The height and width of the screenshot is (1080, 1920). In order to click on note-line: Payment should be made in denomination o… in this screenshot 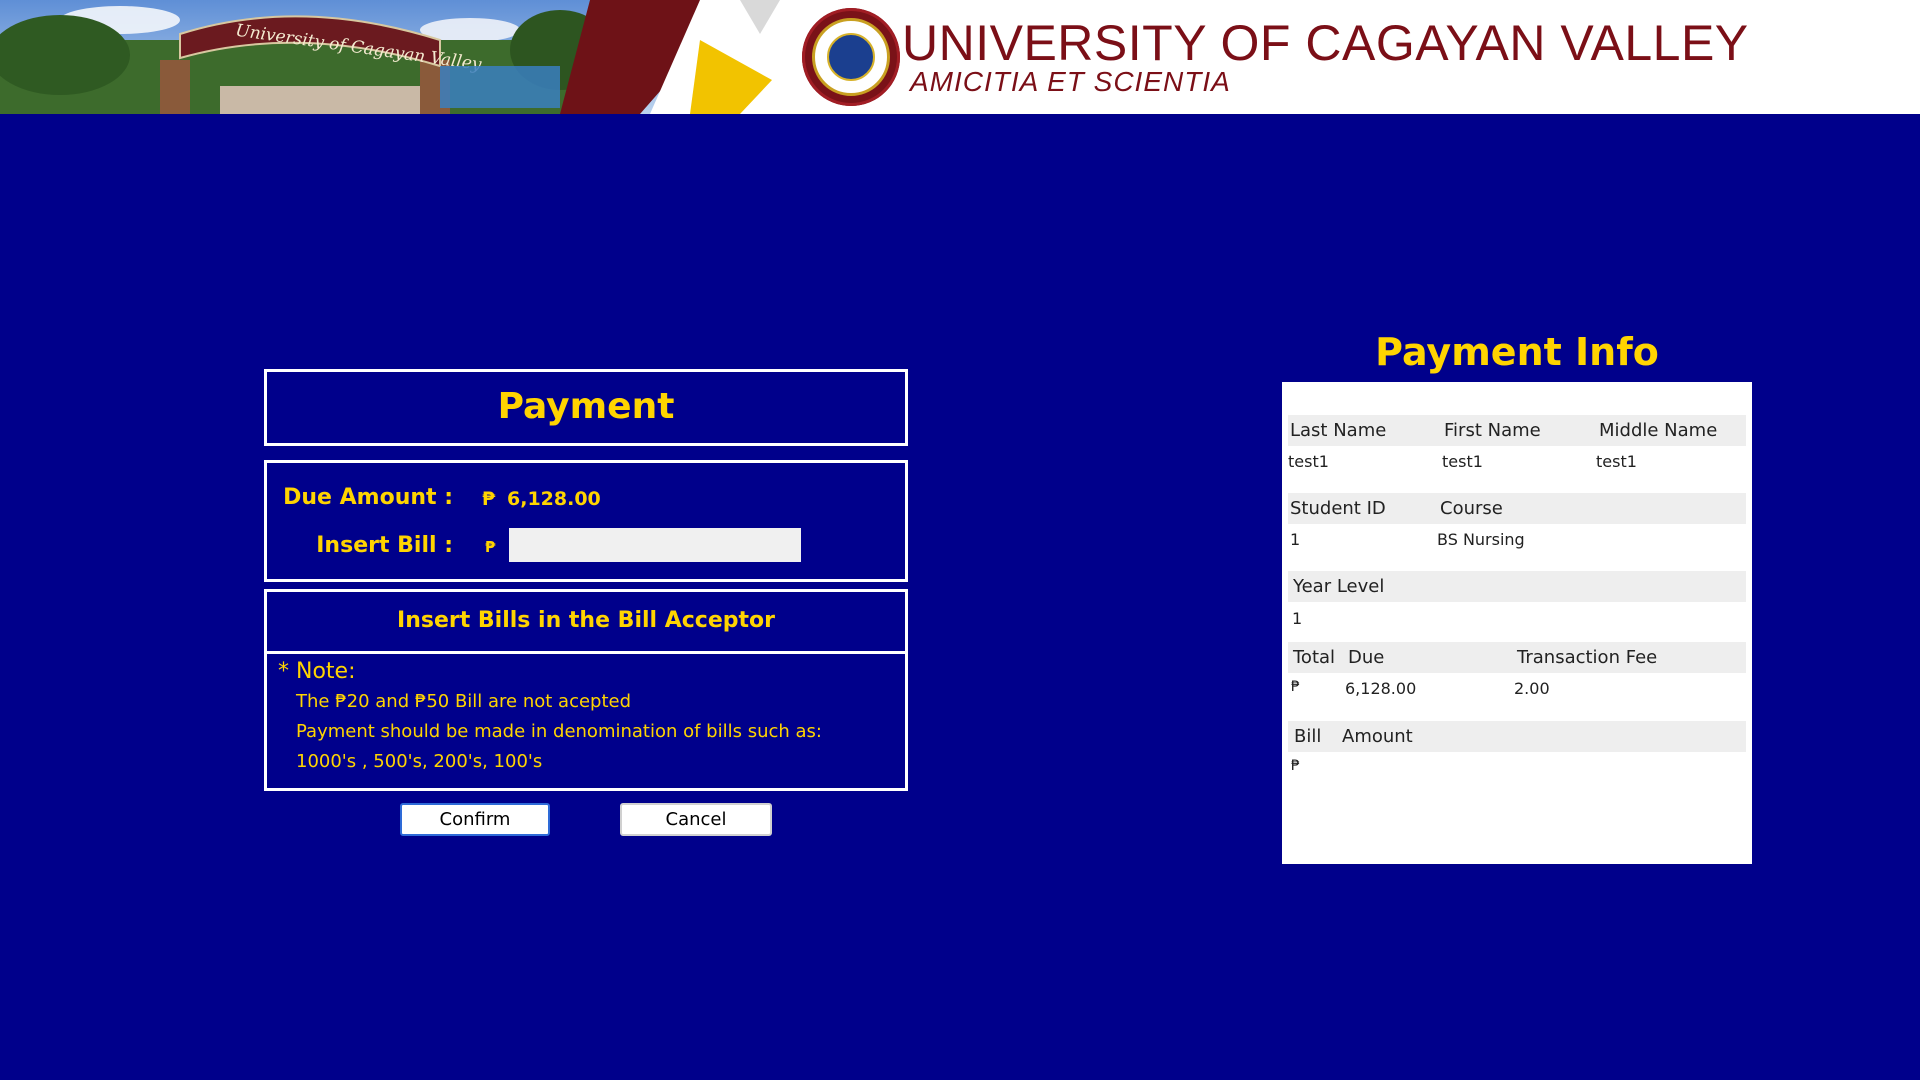, I will do `click(559, 731)`.